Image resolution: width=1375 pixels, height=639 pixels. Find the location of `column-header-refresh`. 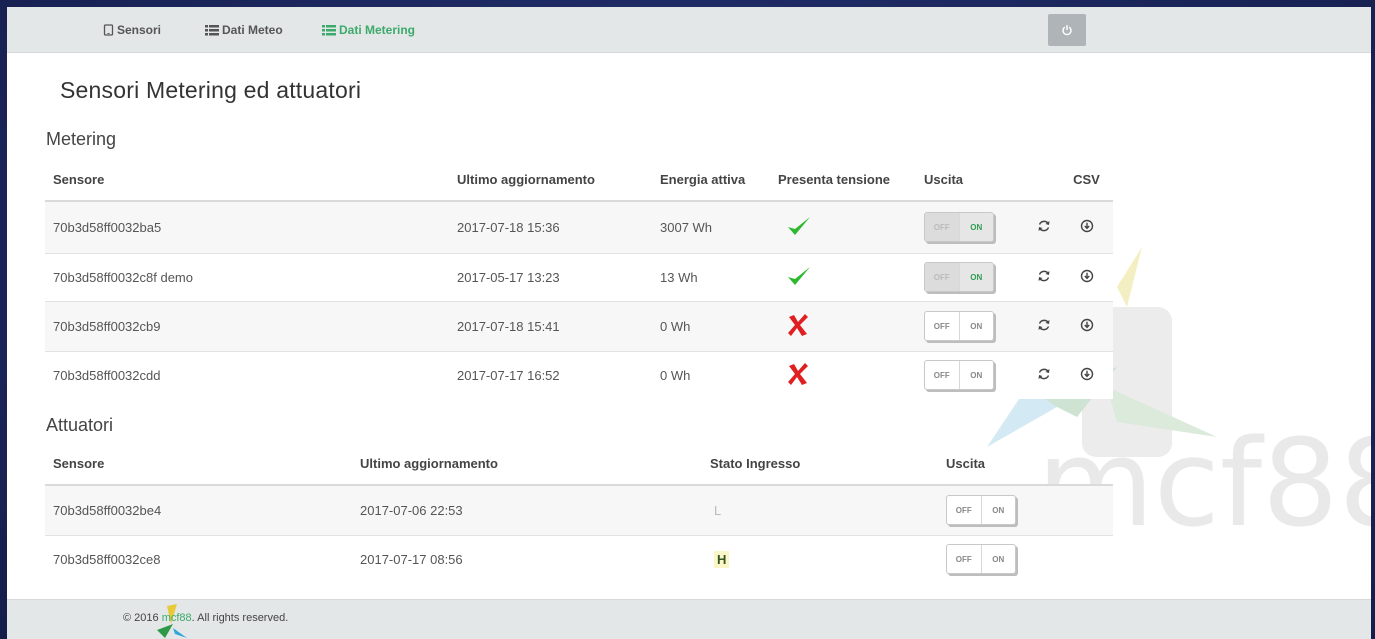

column-header-refresh is located at coordinates (1043, 180).